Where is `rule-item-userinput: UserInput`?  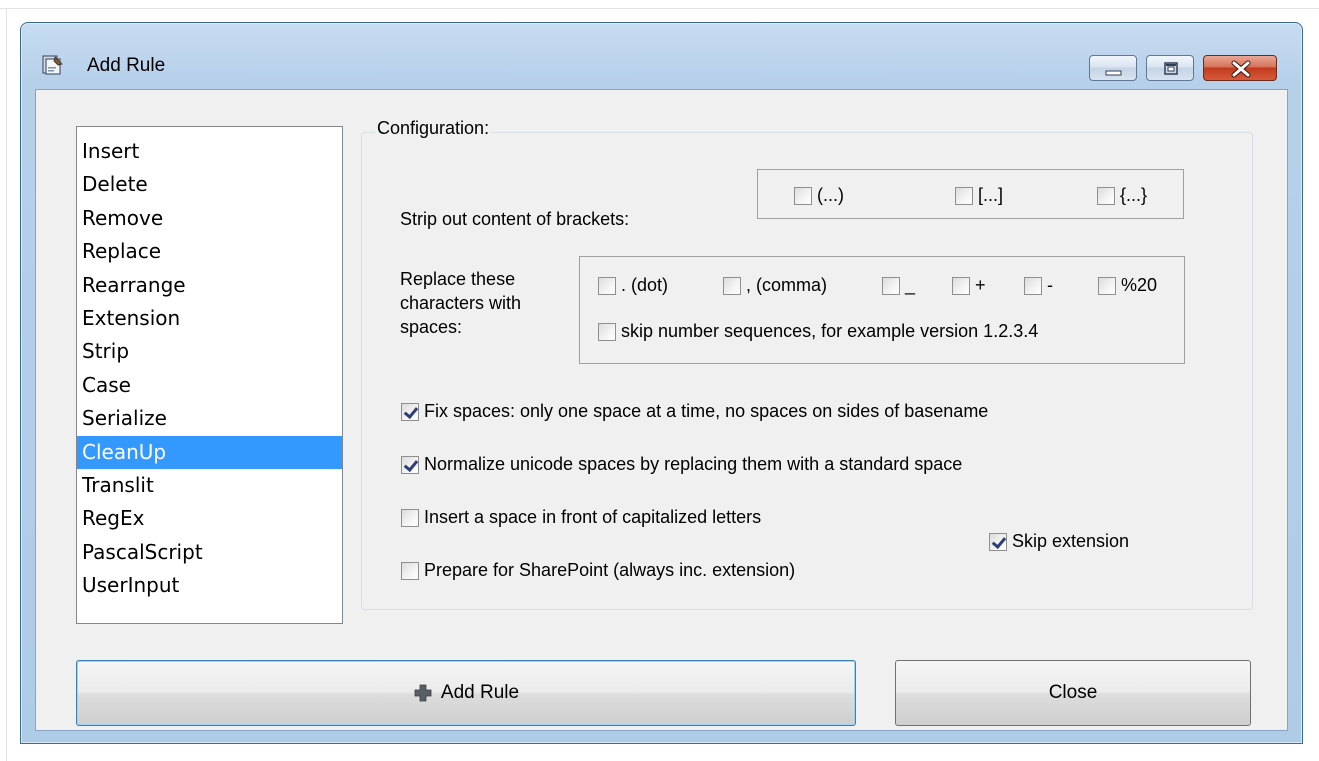 rule-item-userinput: UserInput is located at coordinates (209, 585).